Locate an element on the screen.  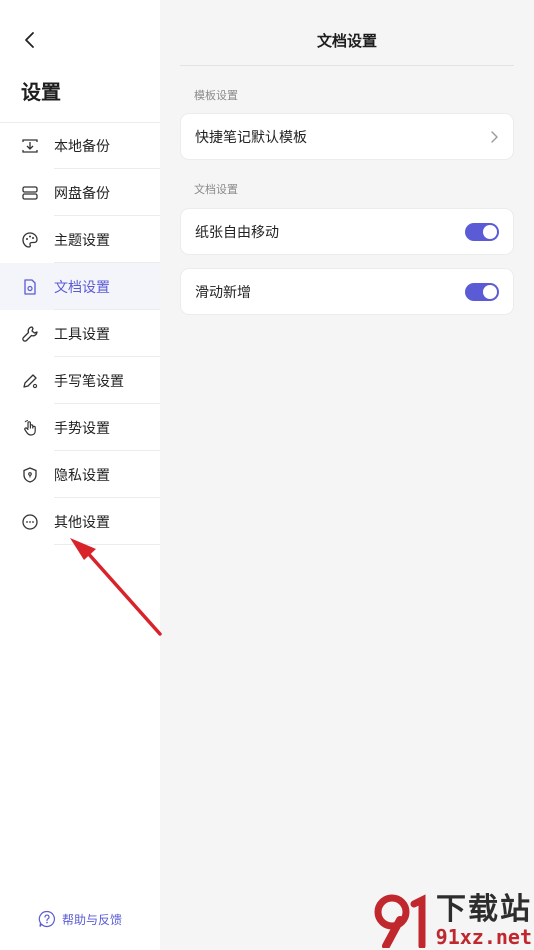
row-label: 快捷笔记默认模板 is located at coordinates (251, 137).